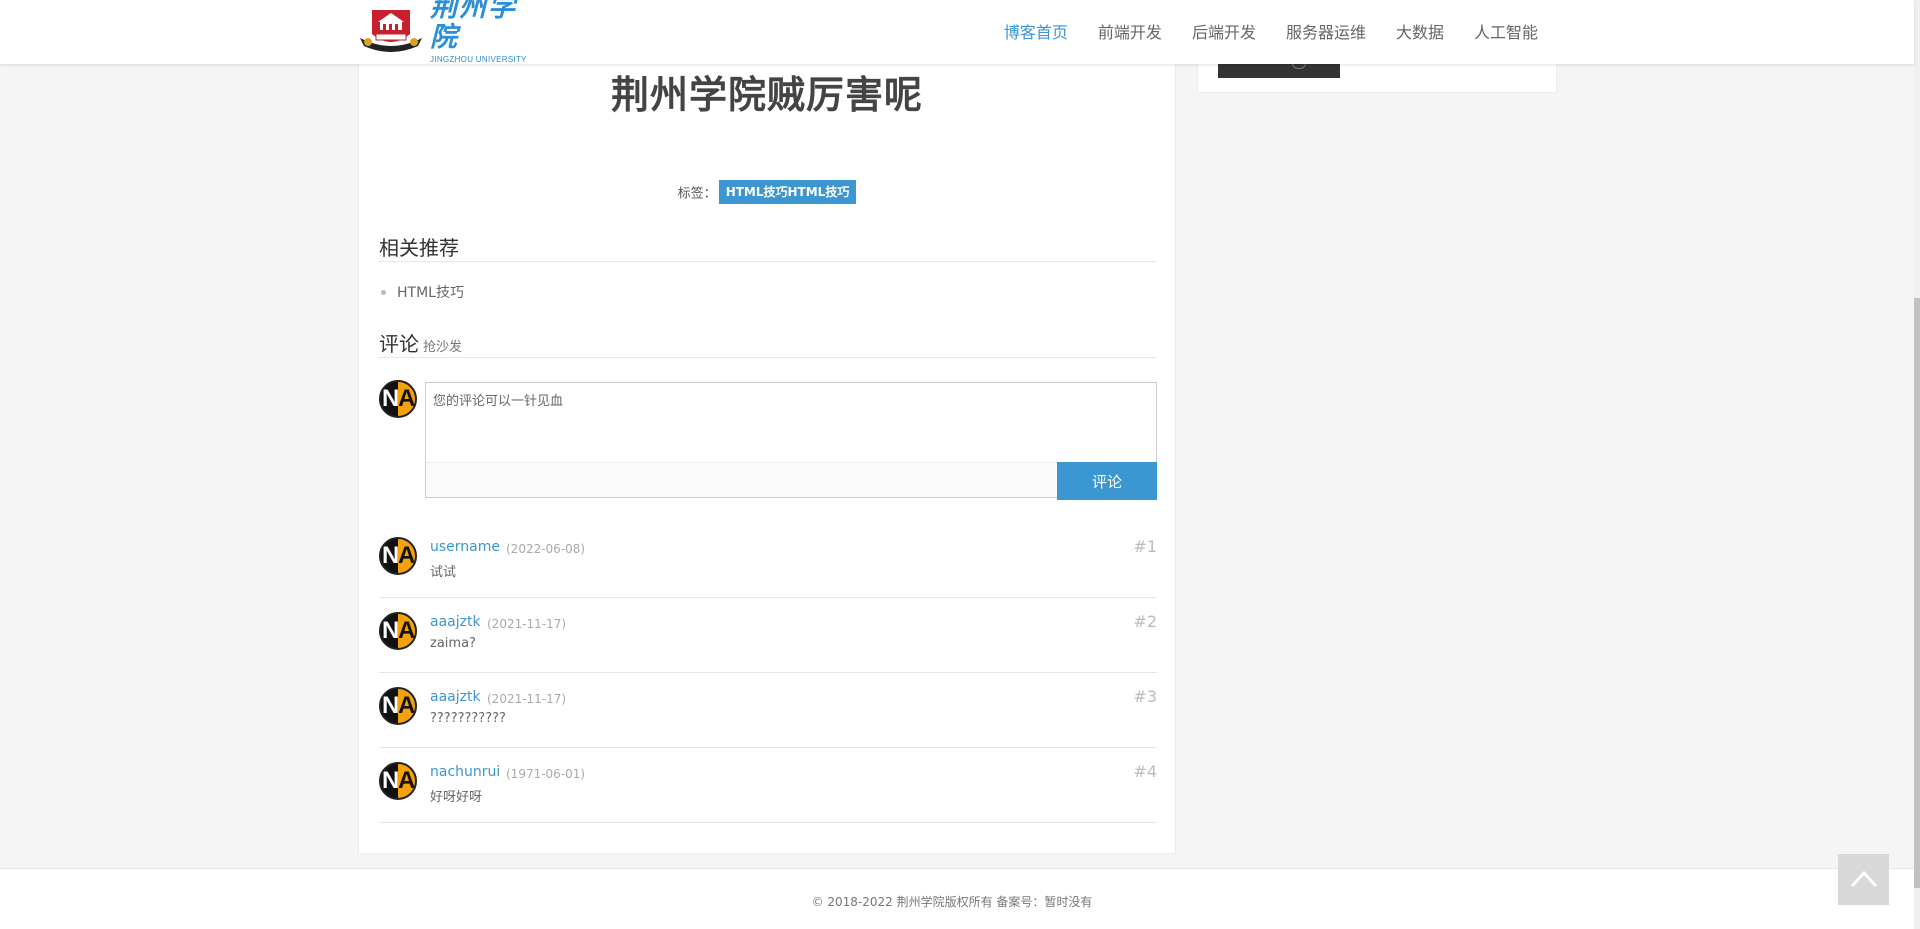 The height and width of the screenshot is (929, 1920). I want to click on related-heading-text: 相关推荐, so click(419, 248).